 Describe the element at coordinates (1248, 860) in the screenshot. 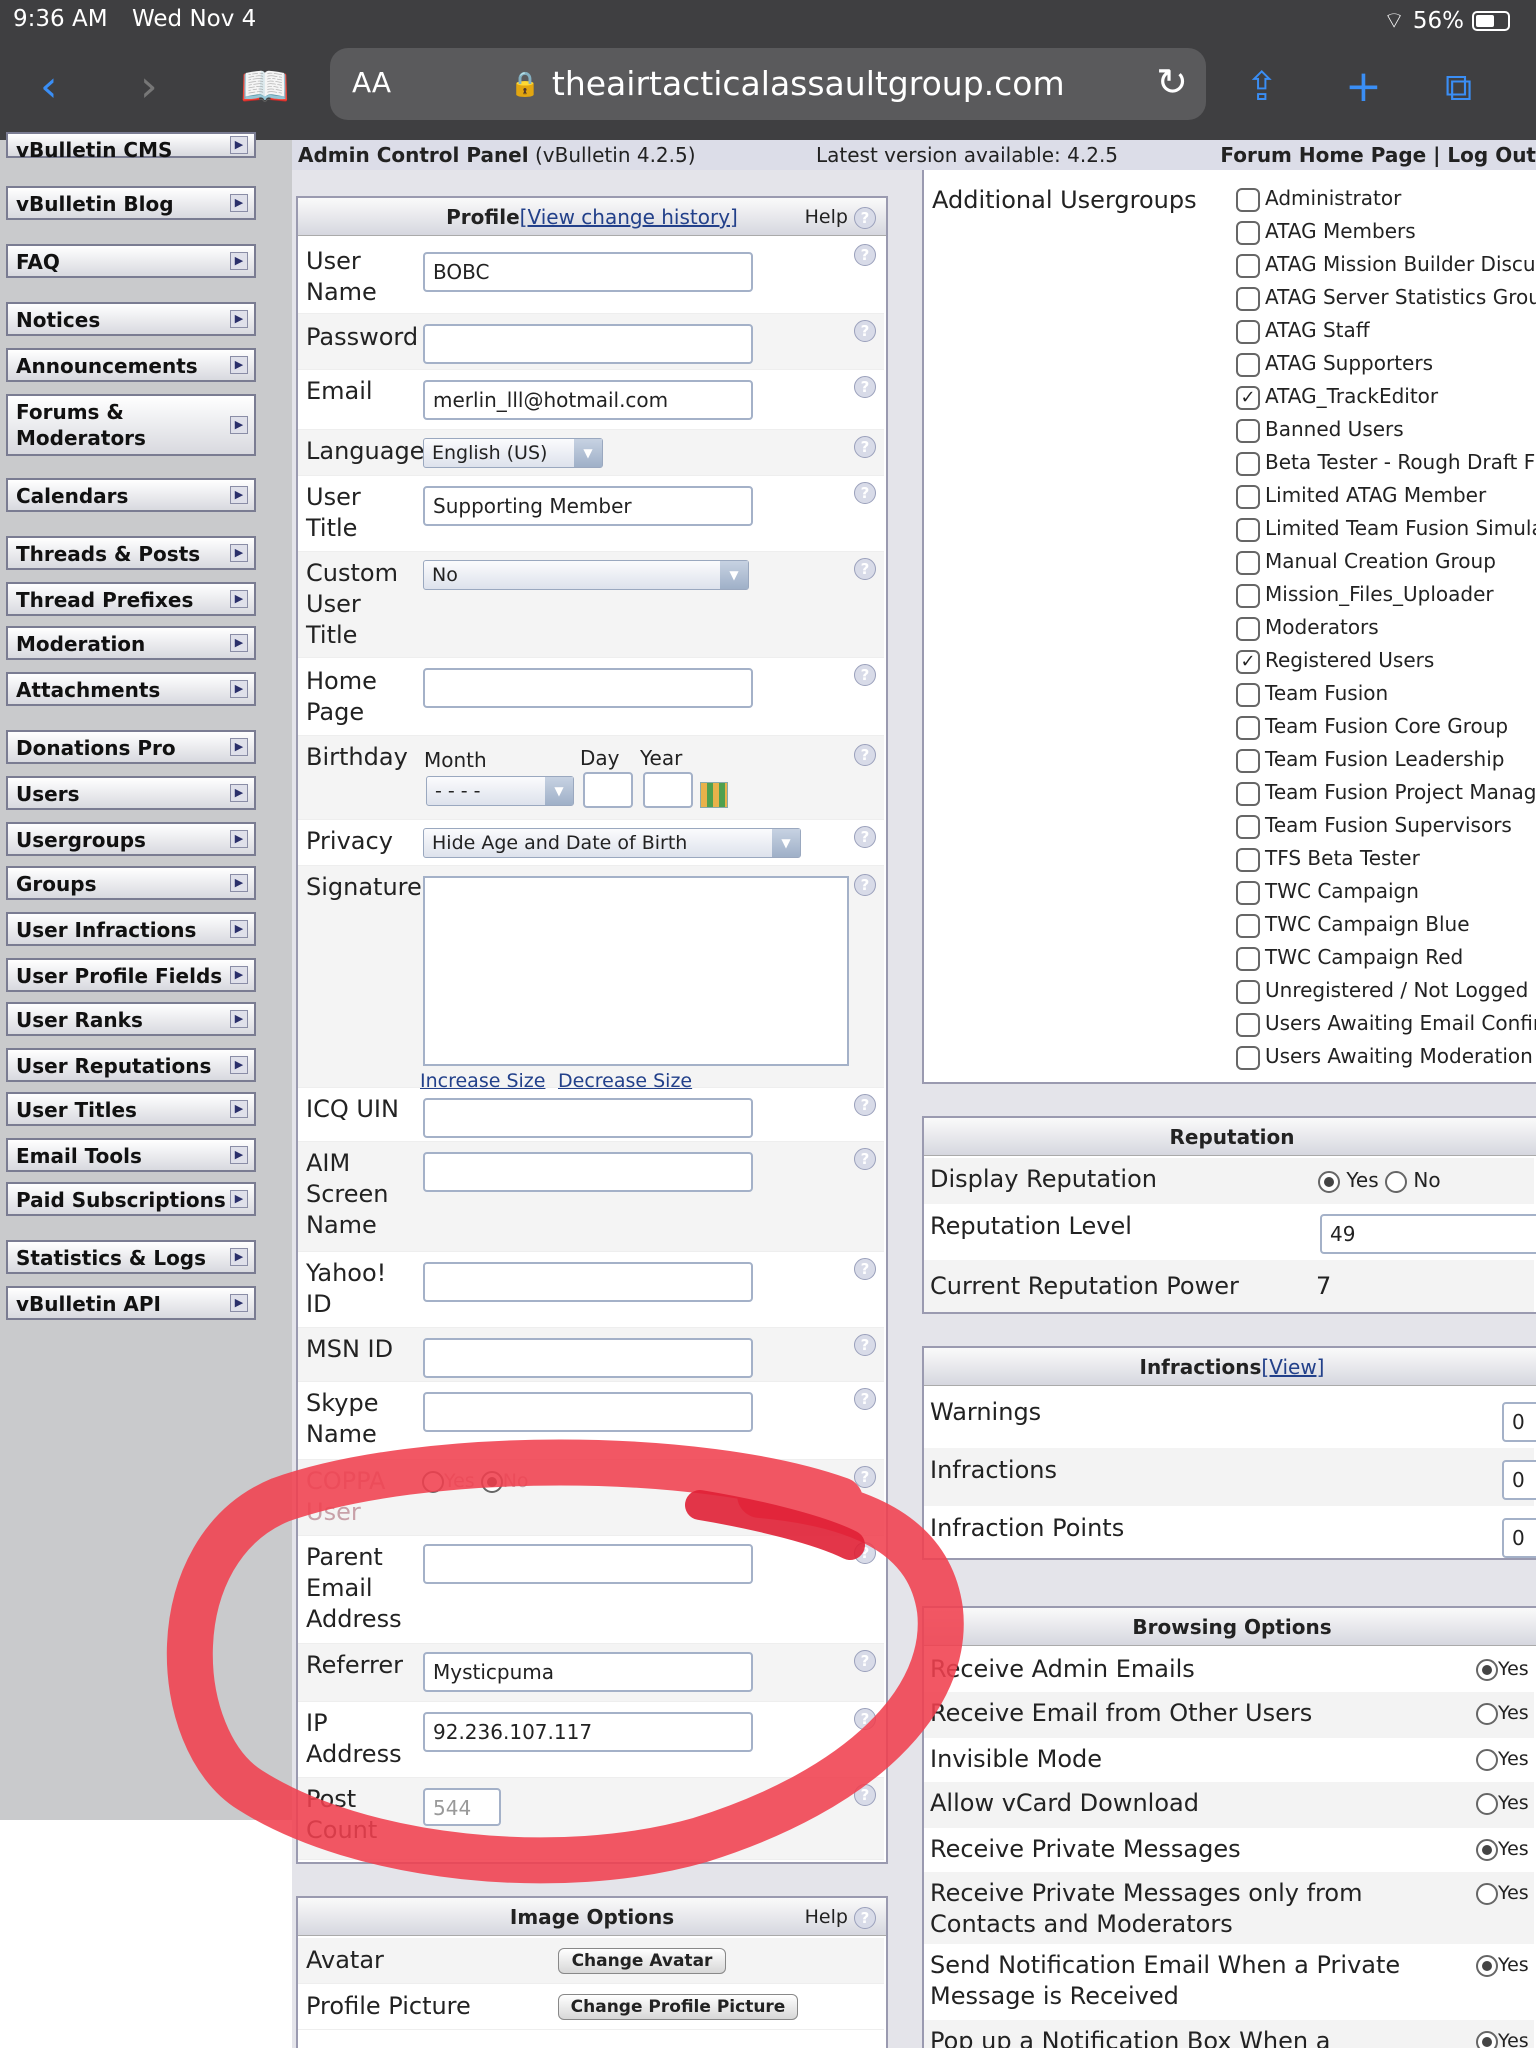

I see `usergroup-checkbox-tfs-beta-tester` at that location.